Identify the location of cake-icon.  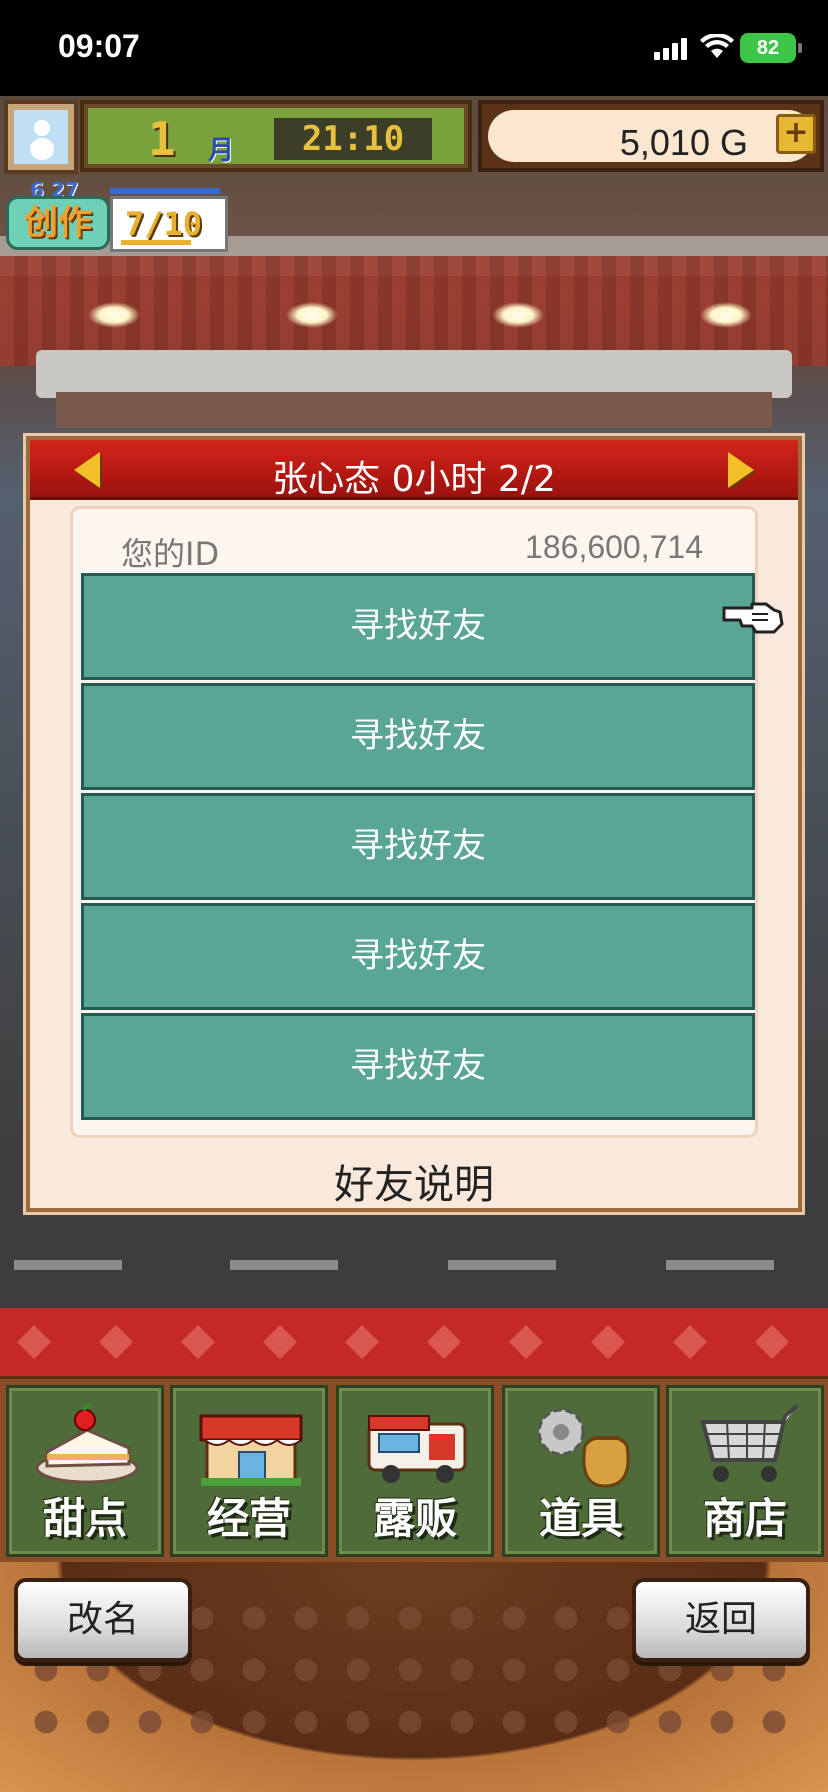
(87, 1443).